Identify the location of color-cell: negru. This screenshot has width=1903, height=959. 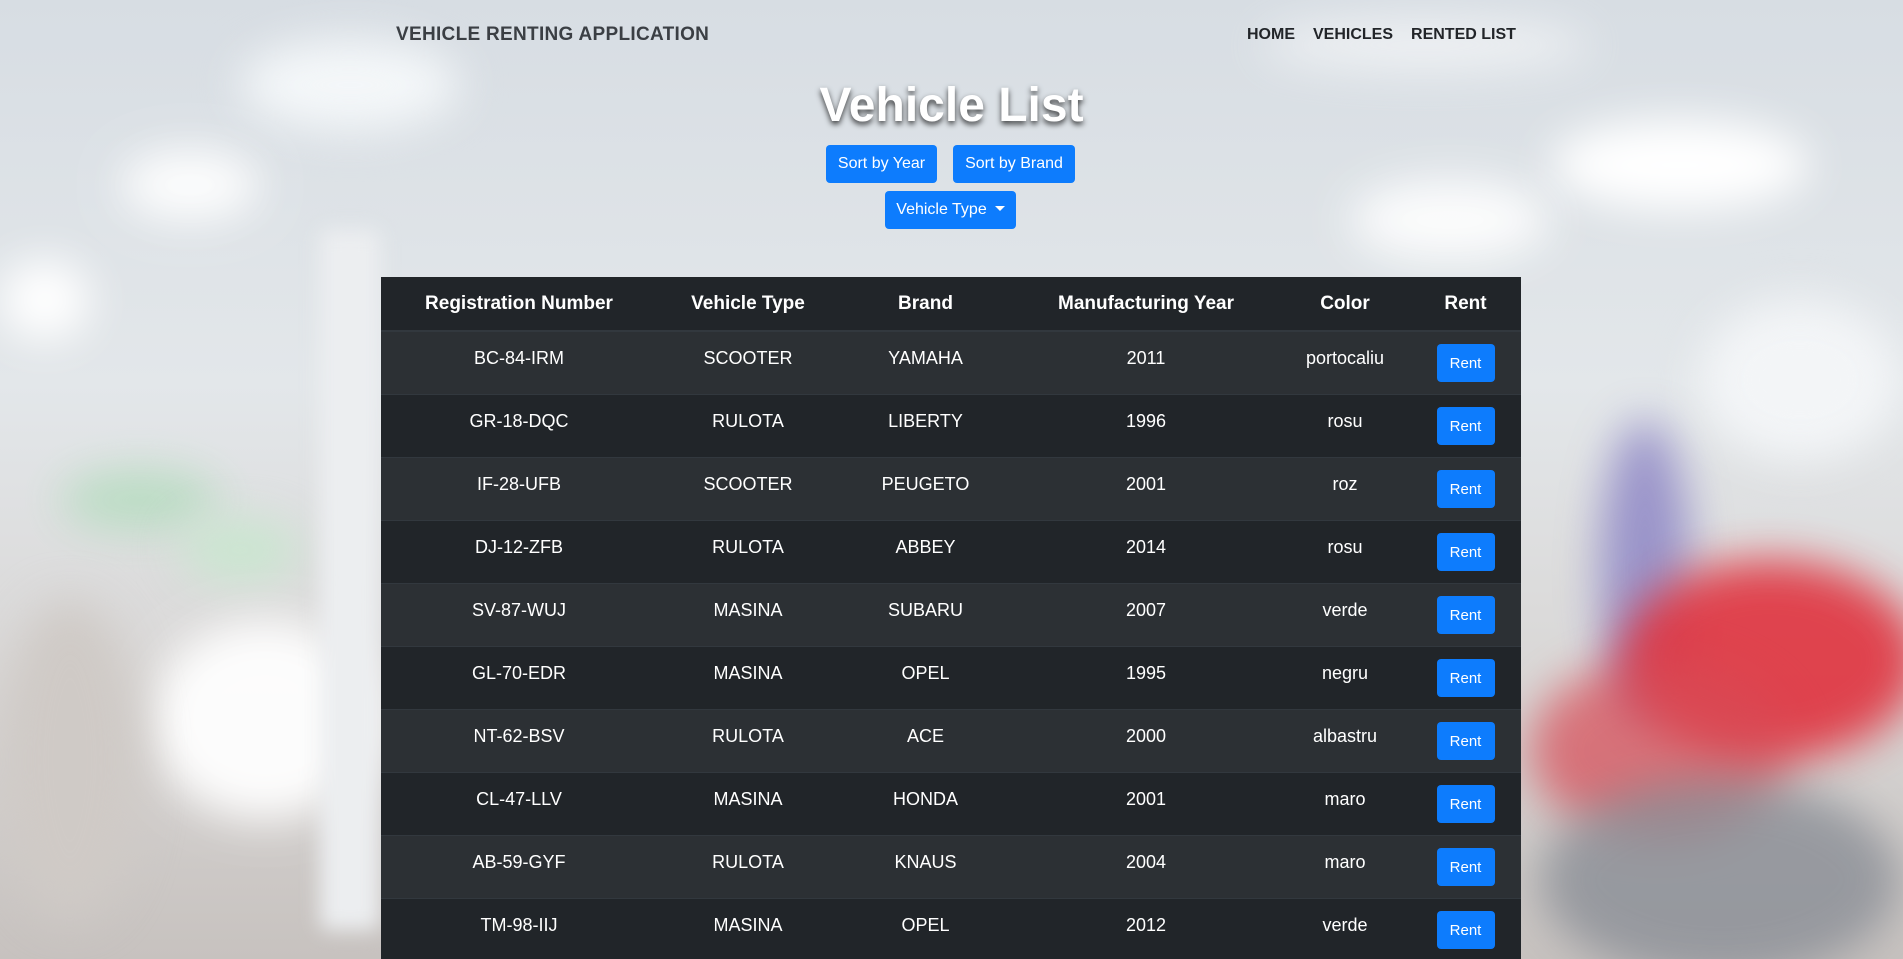
(1345, 678).